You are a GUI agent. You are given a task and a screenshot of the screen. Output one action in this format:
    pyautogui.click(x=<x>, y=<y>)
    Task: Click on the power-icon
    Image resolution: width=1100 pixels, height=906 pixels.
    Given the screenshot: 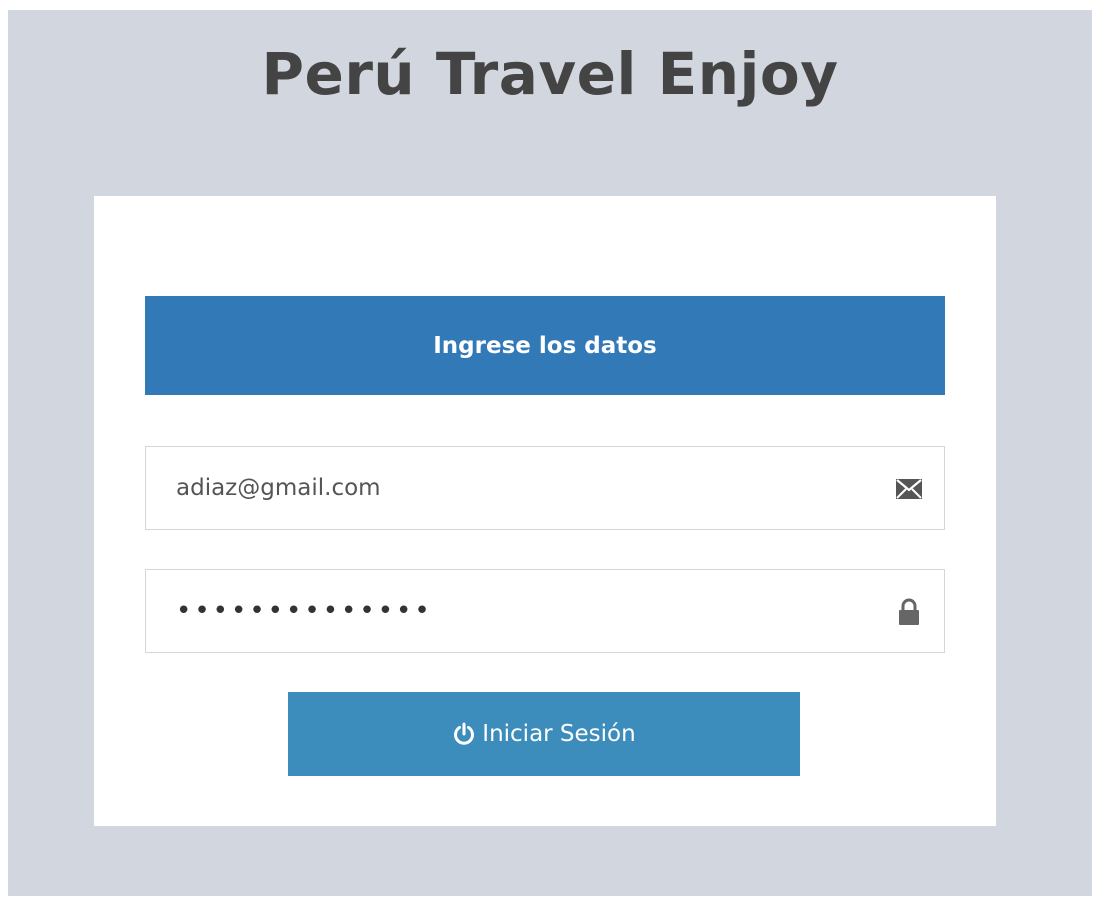 What is the action you would take?
    pyautogui.click(x=464, y=734)
    